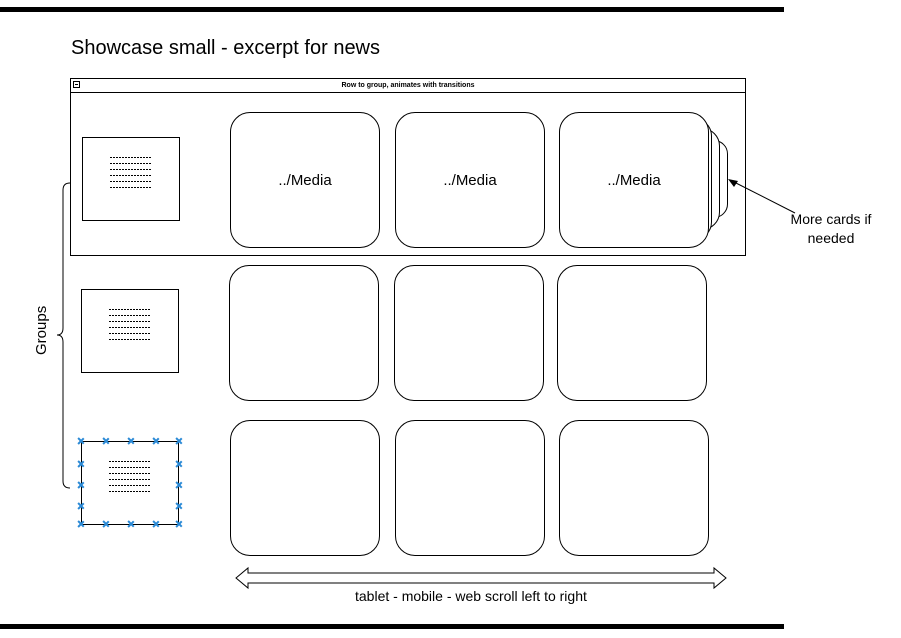 Image resolution: width=901 pixels, height=638 pixels. Describe the element at coordinates (733, 183) in the screenshot. I see `more-cards-arrowhead` at that location.